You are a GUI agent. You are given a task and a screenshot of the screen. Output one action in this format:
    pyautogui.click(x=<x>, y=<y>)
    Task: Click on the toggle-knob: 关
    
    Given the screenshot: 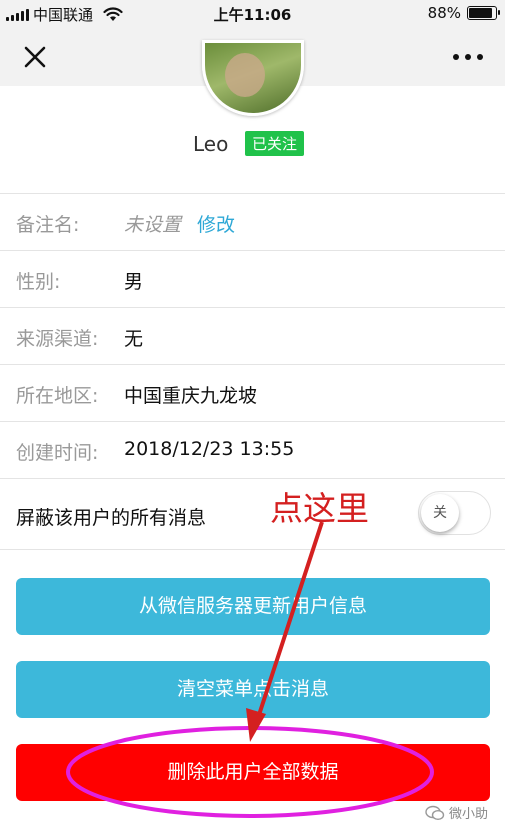 What is the action you would take?
    pyautogui.click(x=440, y=513)
    